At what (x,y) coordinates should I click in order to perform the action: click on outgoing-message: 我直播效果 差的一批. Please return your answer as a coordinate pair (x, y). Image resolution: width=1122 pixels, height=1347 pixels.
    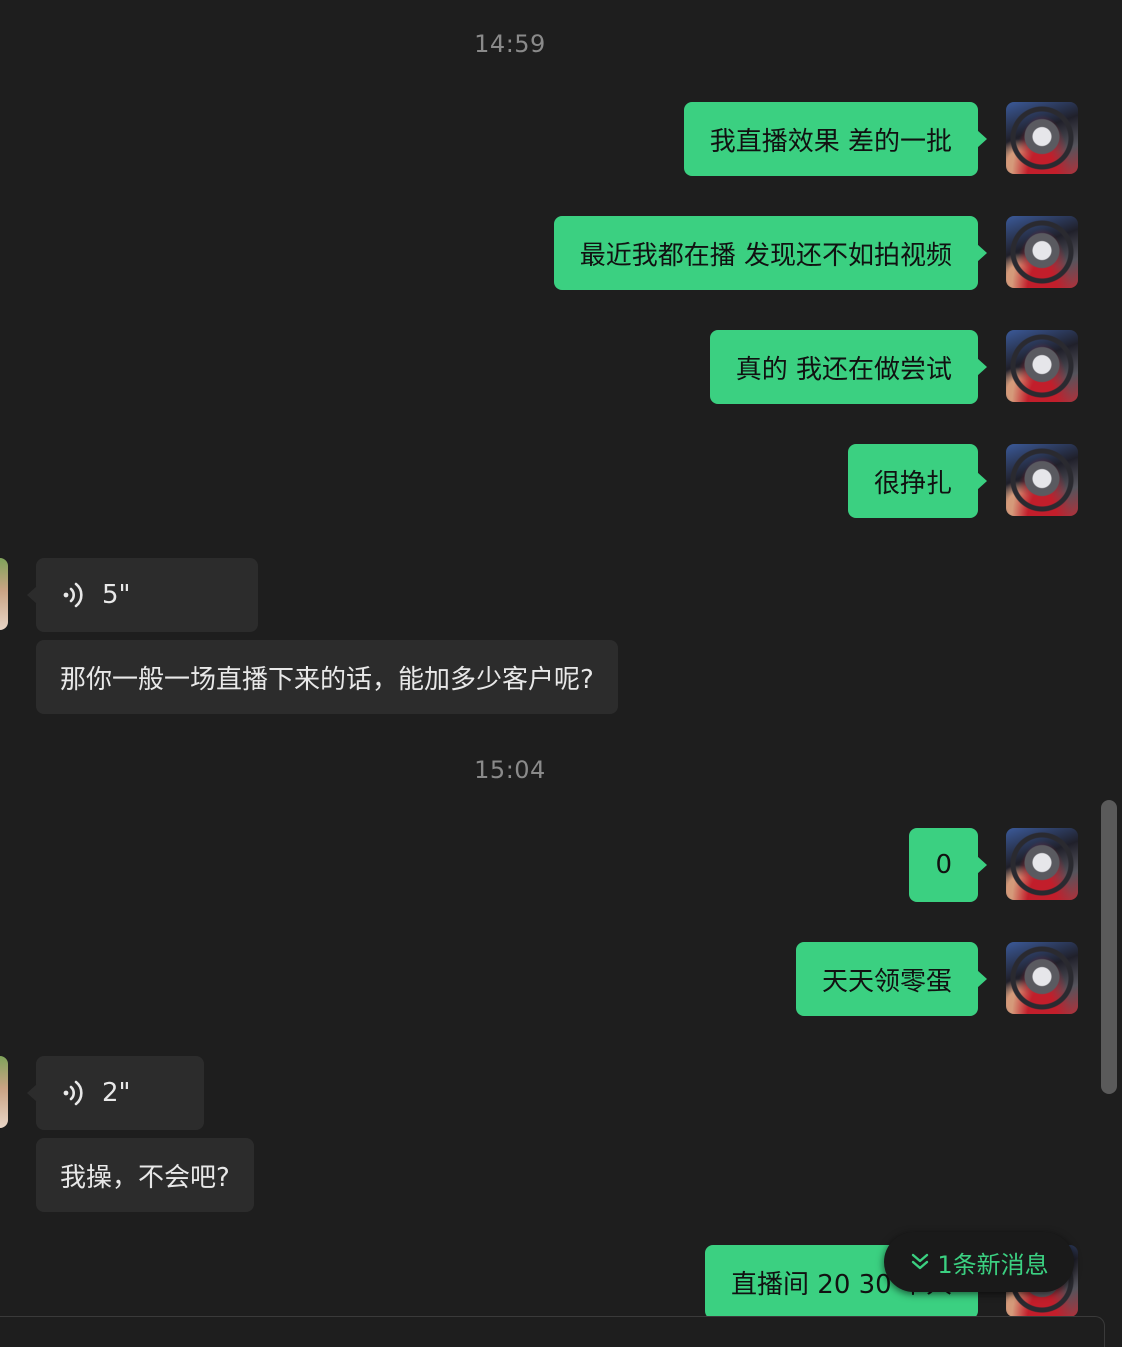
    Looking at the image, I should click on (835, 139).